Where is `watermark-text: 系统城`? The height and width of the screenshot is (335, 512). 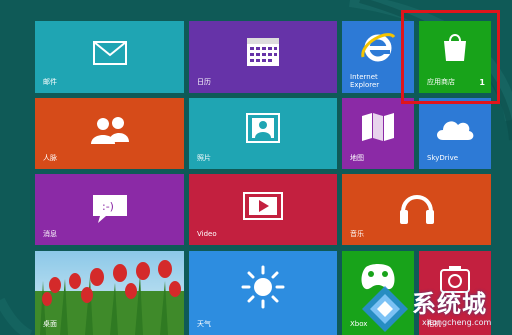 watermark-text: 系统城 is located at coordinates (449, 304).